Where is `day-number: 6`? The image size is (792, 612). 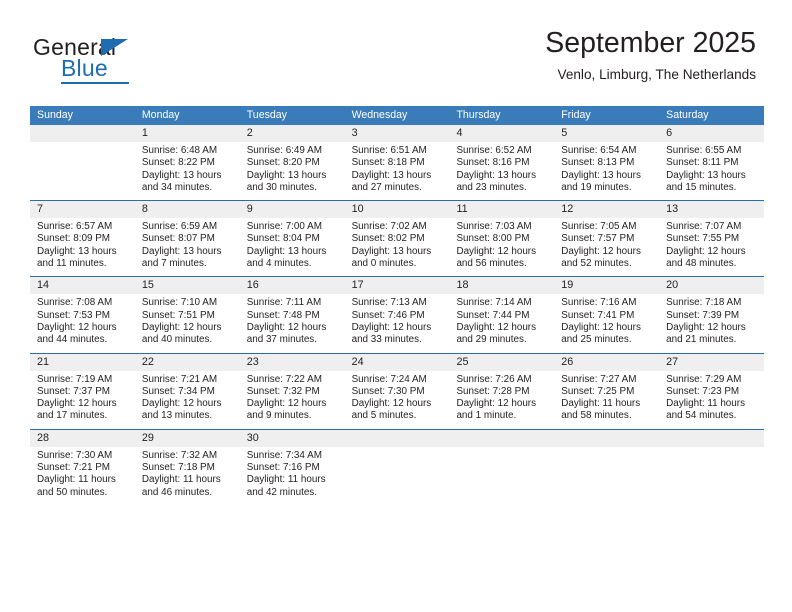 day-number: 6 is located at coordinates (711, 133).